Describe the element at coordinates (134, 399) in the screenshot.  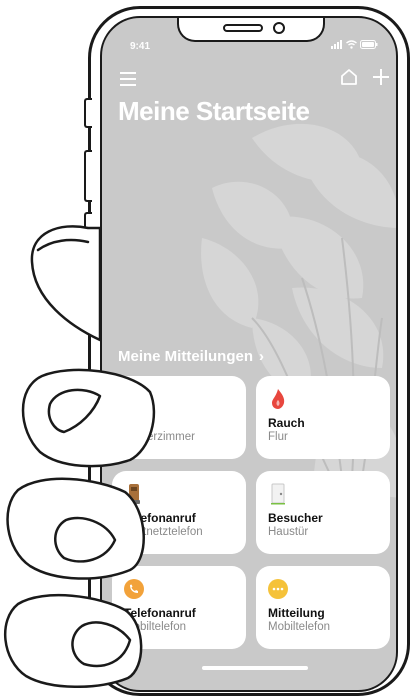
I see `baby-pacifier-icon` at that location.